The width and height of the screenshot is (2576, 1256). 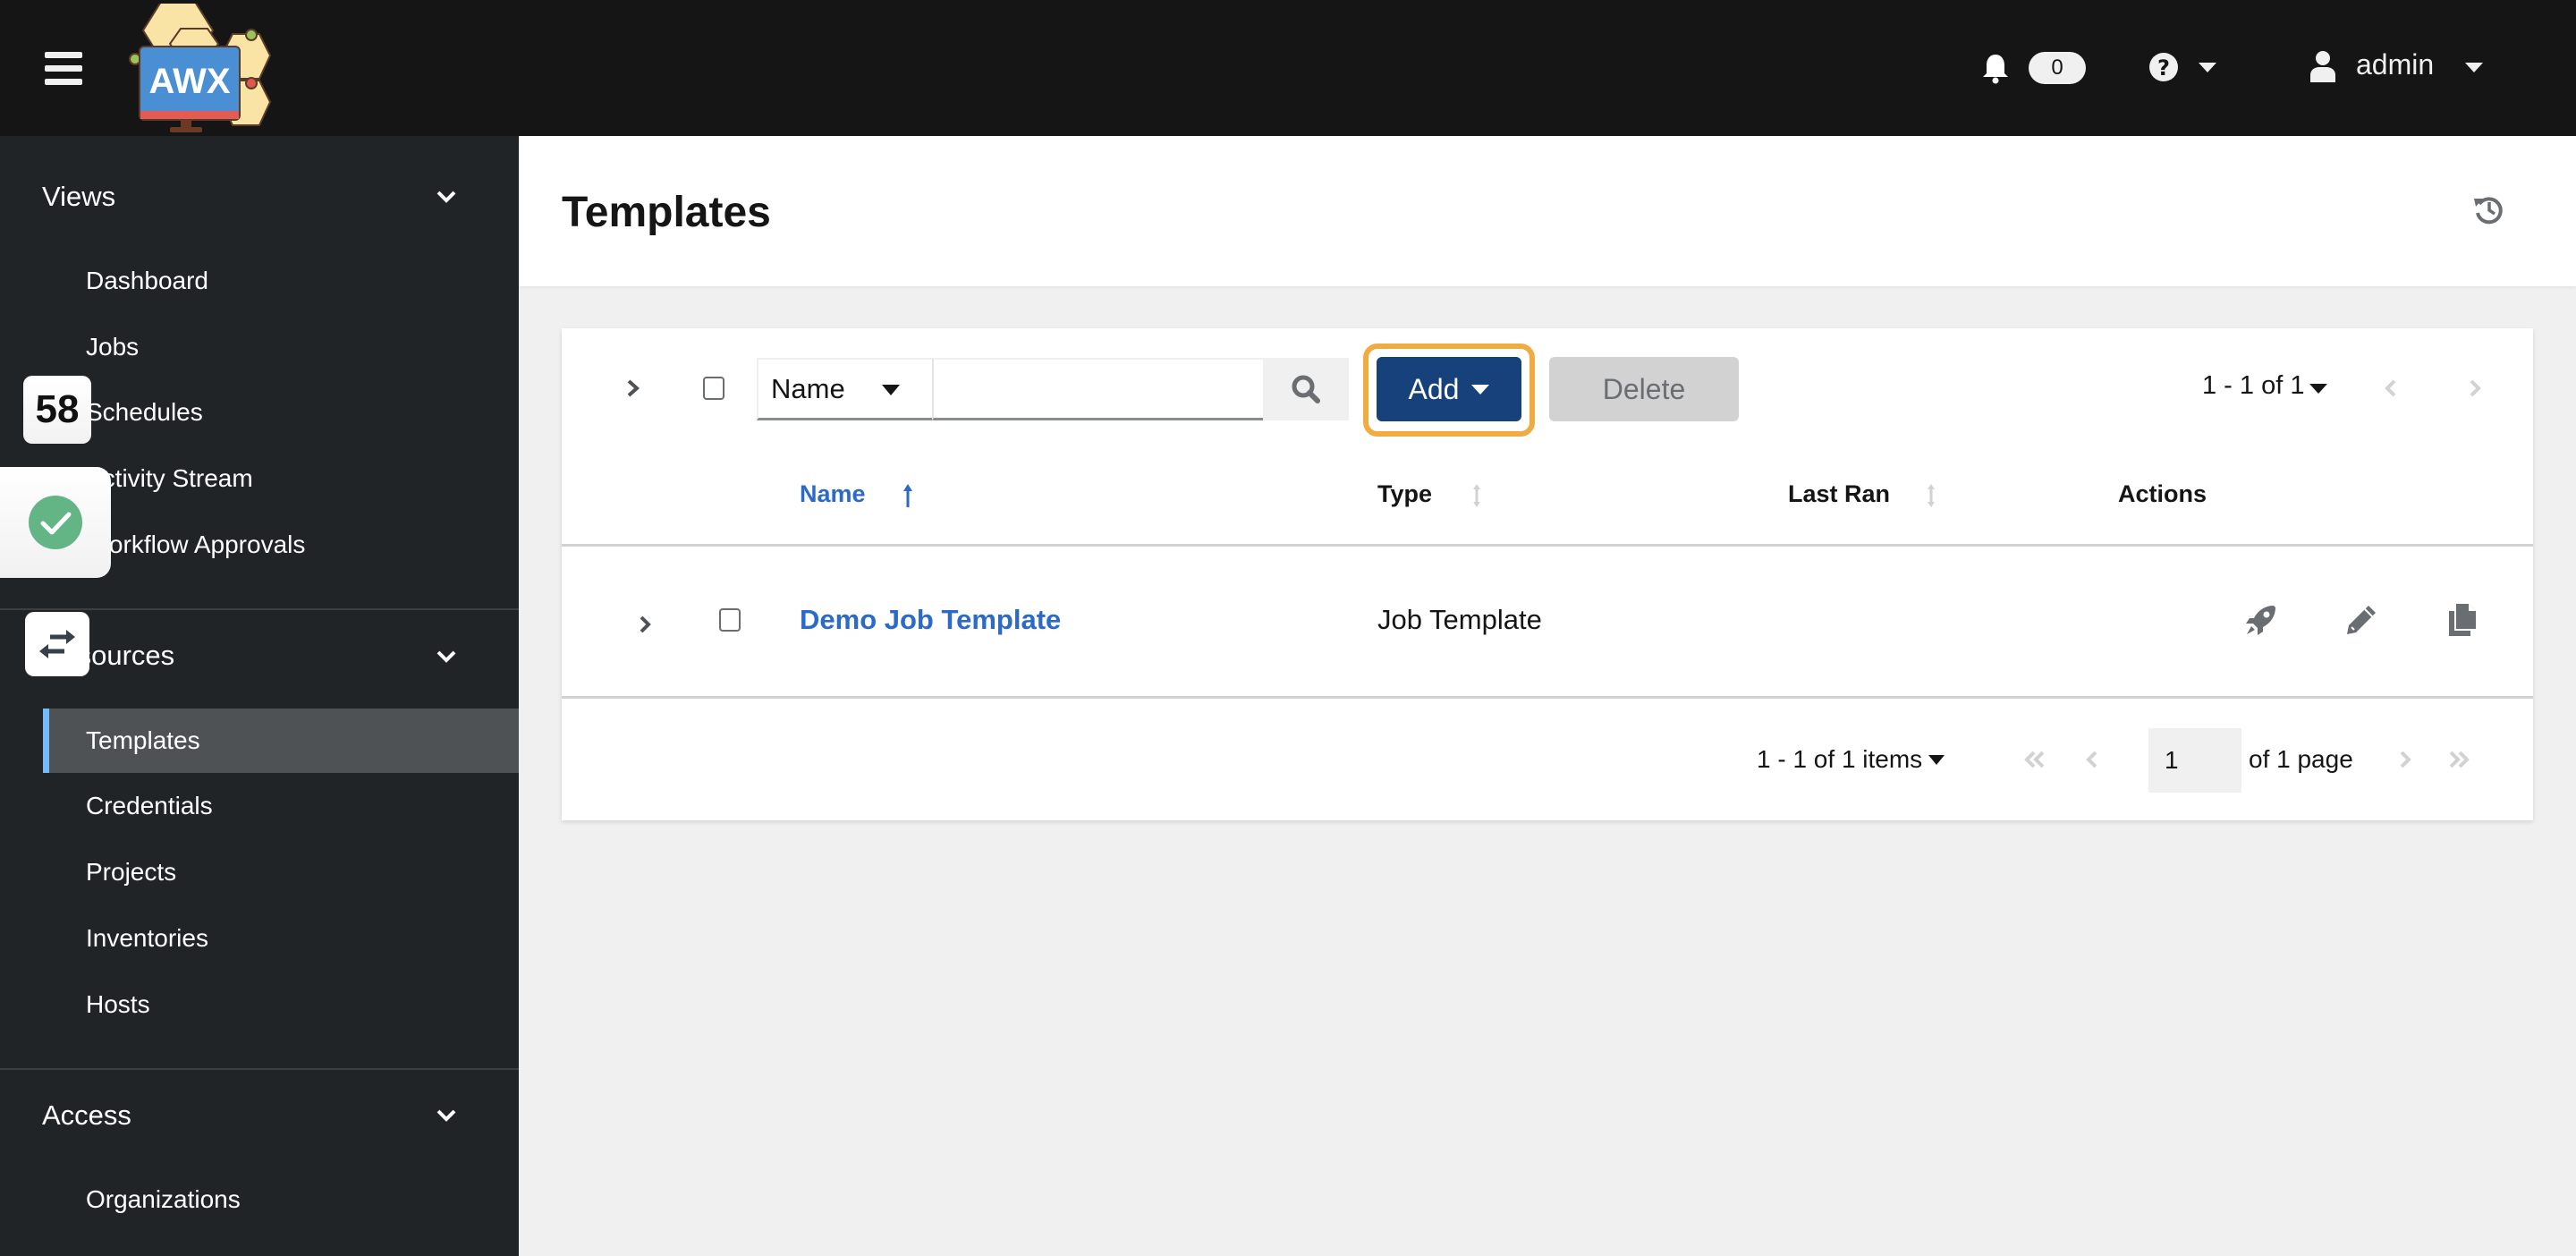 I want to click on awx-logo: AWX, so click(x=219, y=67).